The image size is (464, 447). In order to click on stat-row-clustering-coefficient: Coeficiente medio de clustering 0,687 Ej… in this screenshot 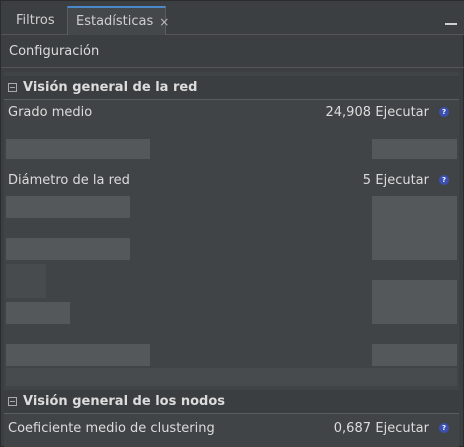, I will do `click(231, 428)`.